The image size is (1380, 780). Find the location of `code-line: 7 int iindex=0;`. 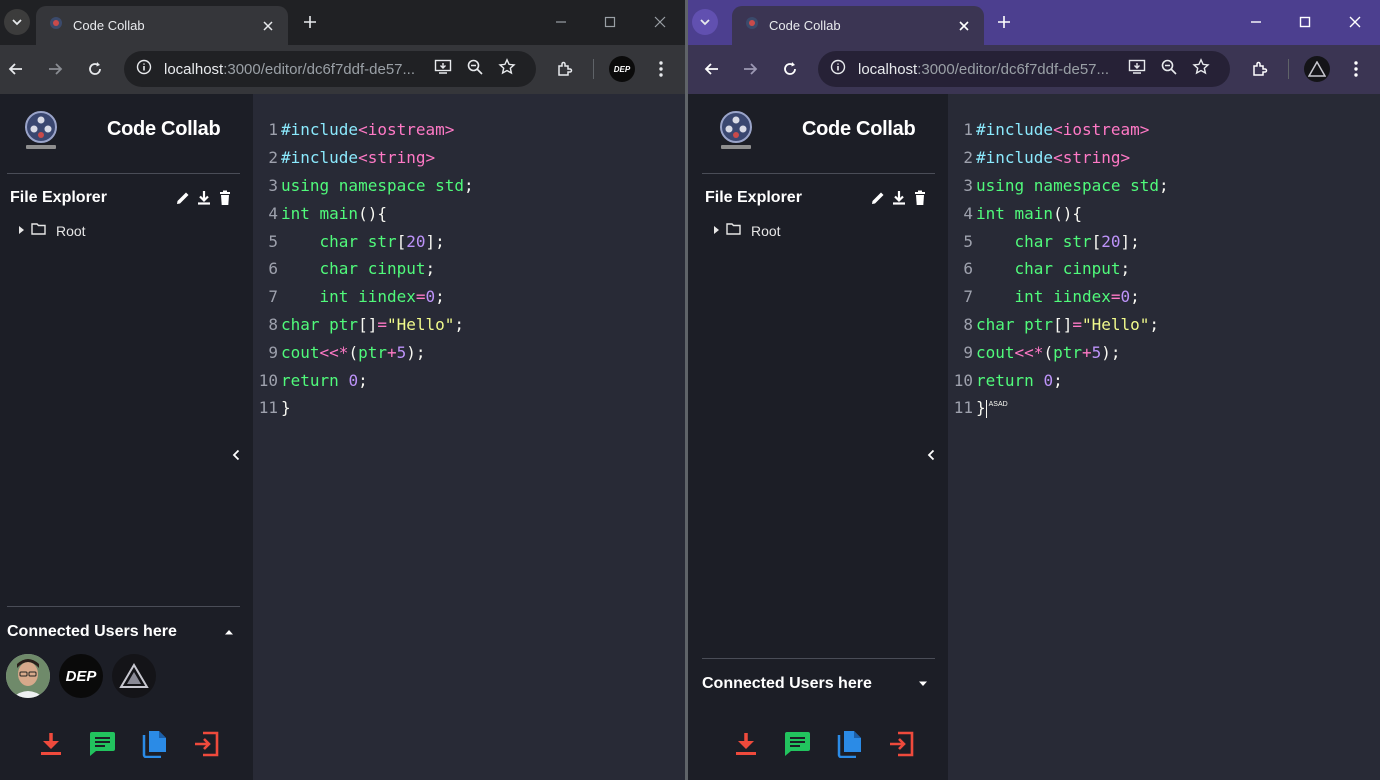

code-line: 7 int iindex=0; is located at coordinates (1058, 297).